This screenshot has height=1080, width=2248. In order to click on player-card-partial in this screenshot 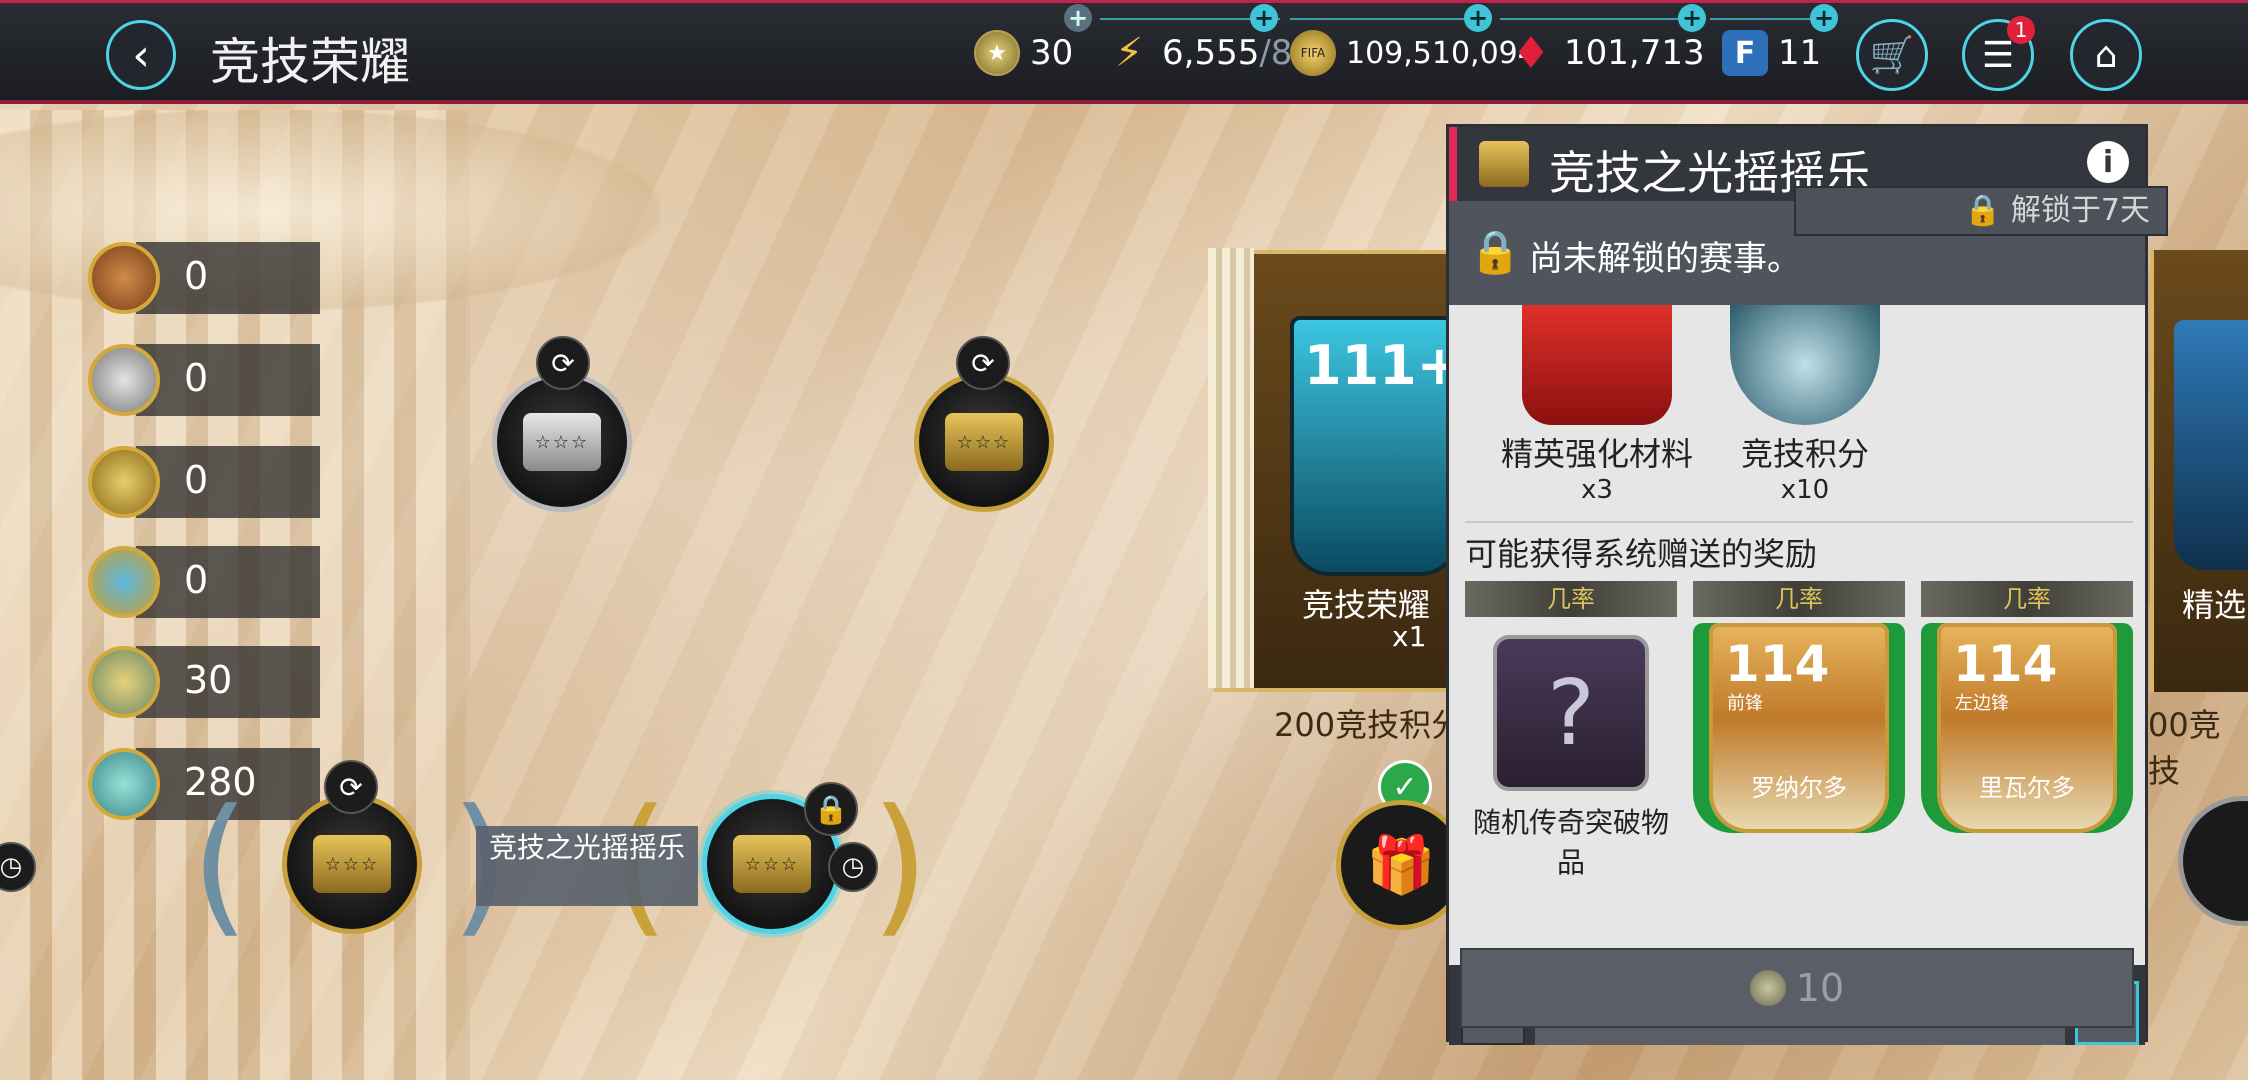, I will do `click(2211, 445)`.